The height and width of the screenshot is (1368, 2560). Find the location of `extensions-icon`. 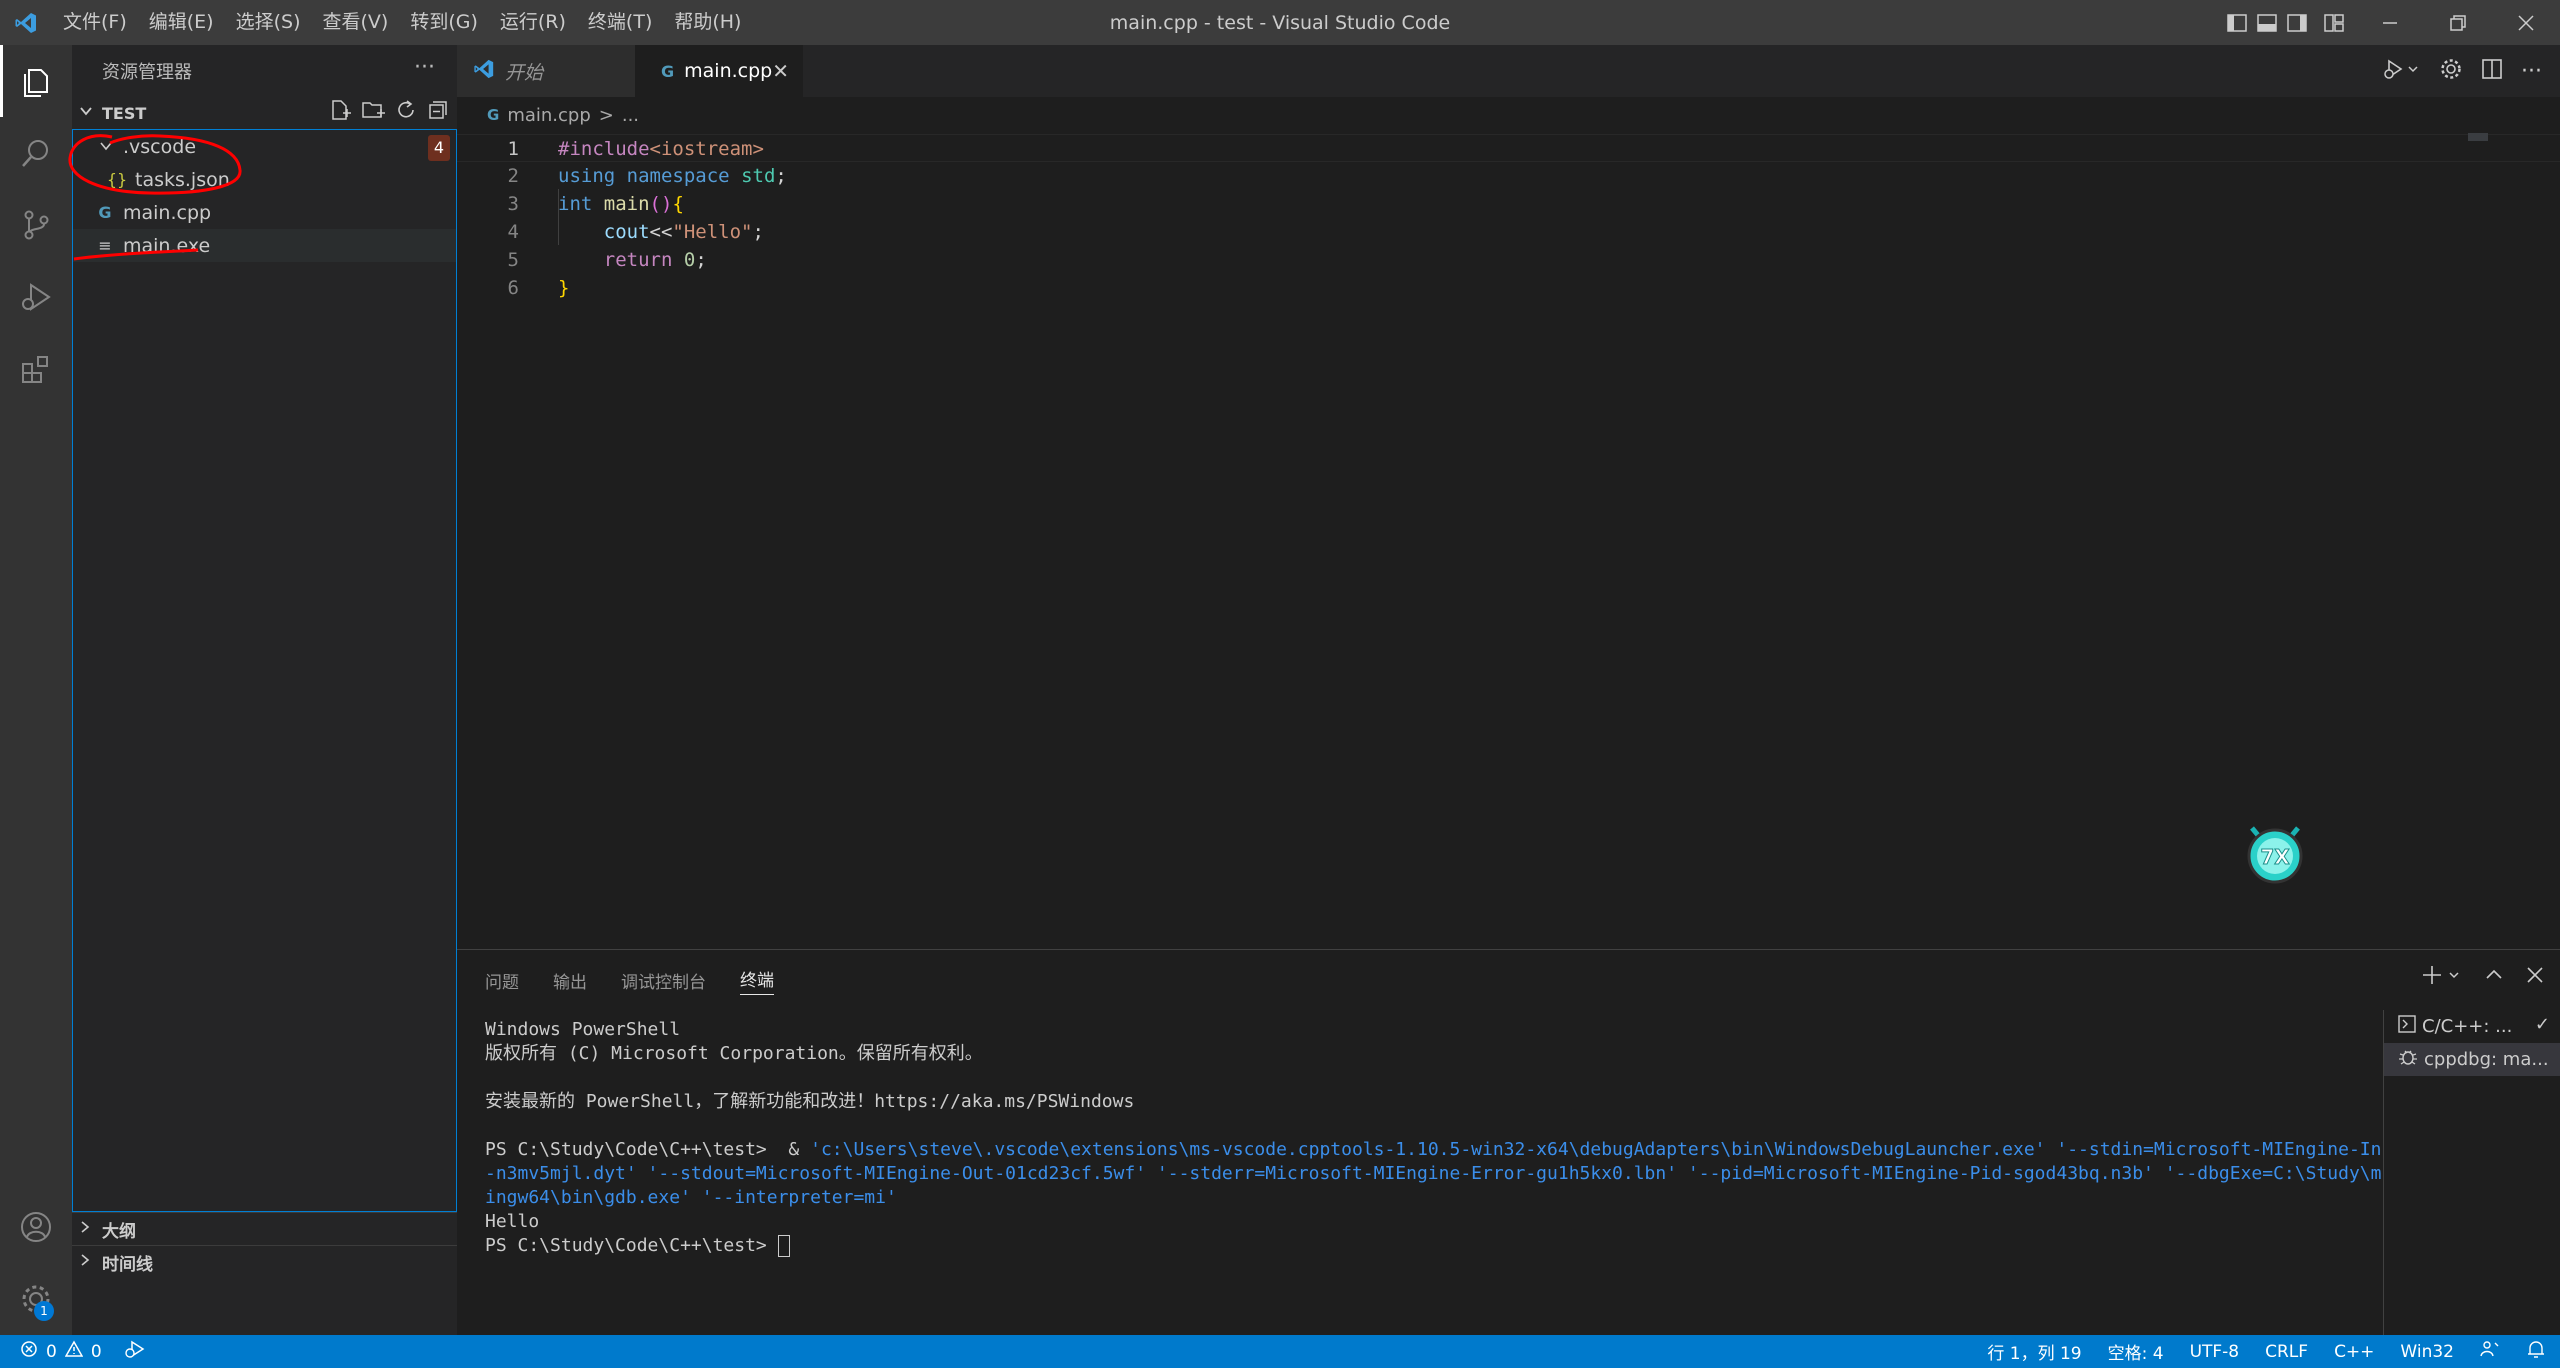

extensions-icon is located at coordinates (36, 369).